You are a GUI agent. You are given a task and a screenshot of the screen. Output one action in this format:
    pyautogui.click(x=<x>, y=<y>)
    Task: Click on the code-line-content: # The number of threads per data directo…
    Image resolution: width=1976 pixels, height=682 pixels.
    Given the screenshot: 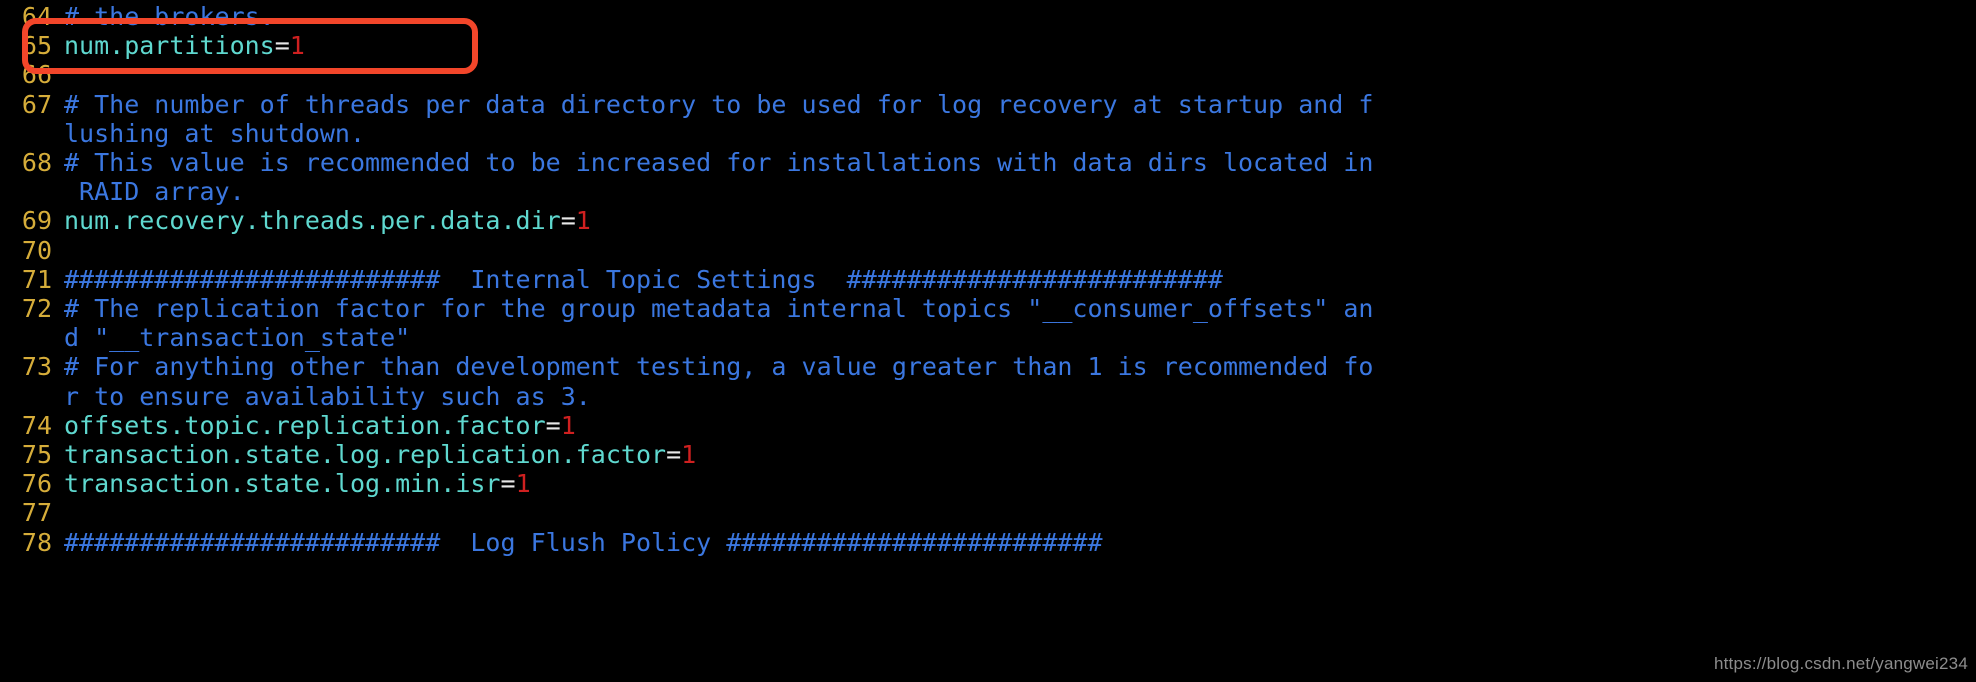 What is the action you would take?
    pyautogui.click(x=1014, y=104)
    